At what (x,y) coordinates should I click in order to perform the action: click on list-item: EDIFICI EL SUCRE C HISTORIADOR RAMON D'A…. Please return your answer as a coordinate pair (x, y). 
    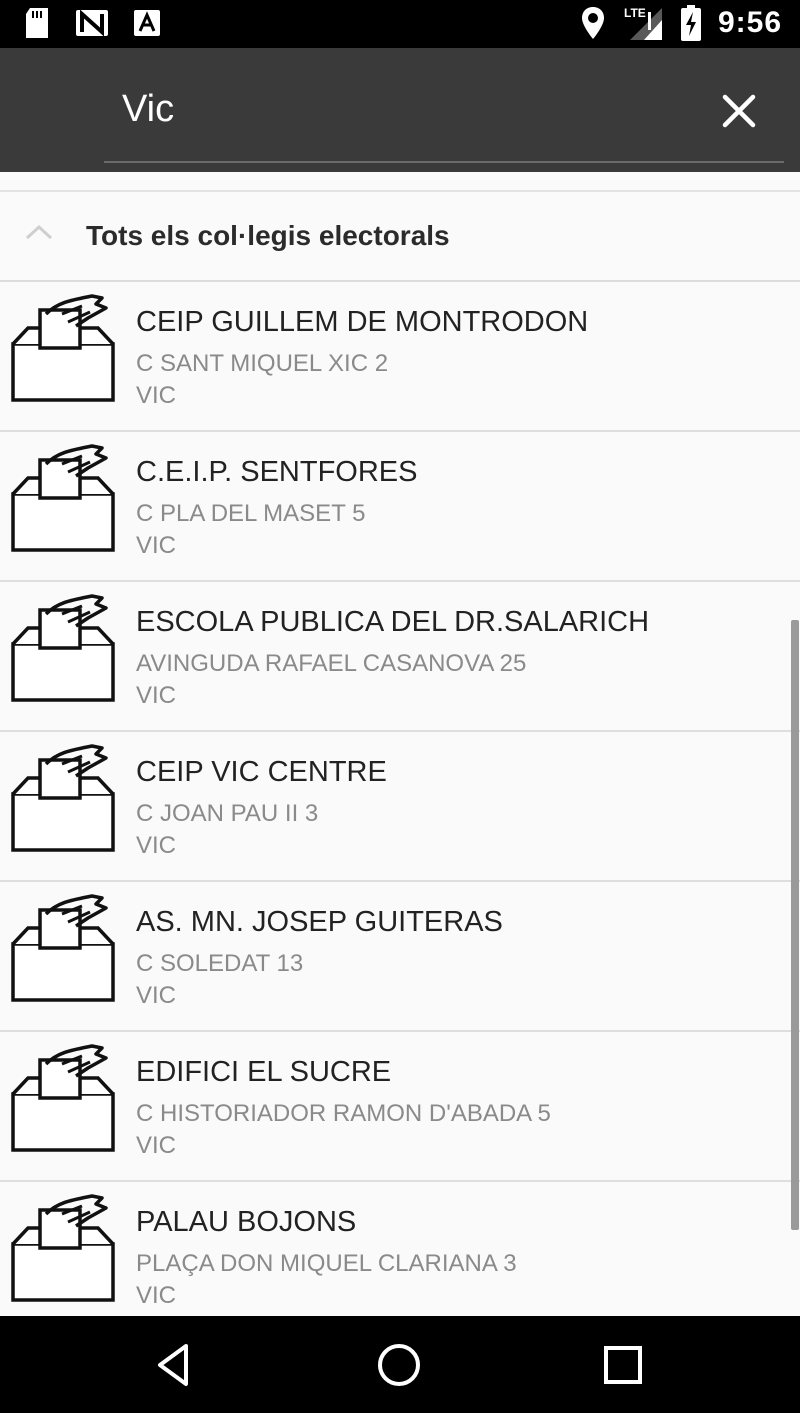
    Looking at the image, I should click on (400, 1107).